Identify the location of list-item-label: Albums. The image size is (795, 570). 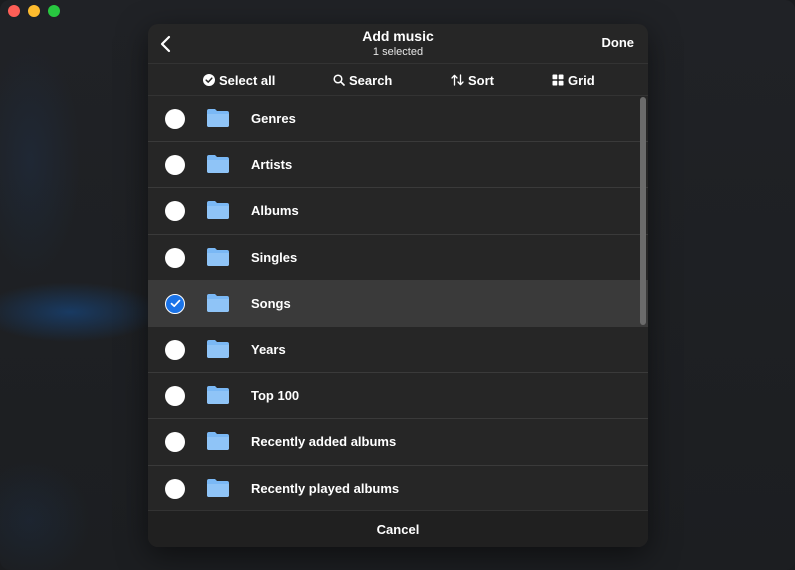
(275, 211).